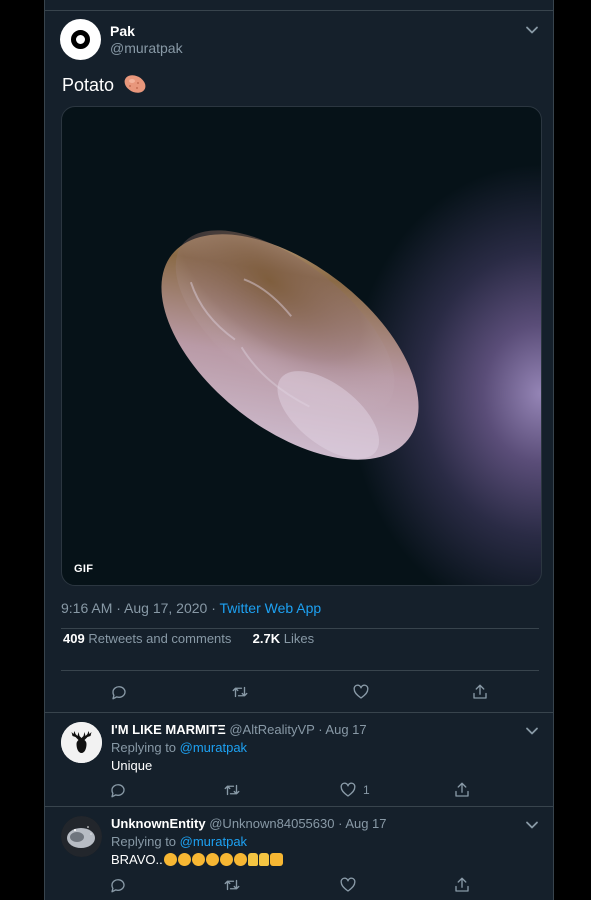 Image resolution: width=591 pixels, height=900 pixels. I want to click on top-divider, so click(299, 10).